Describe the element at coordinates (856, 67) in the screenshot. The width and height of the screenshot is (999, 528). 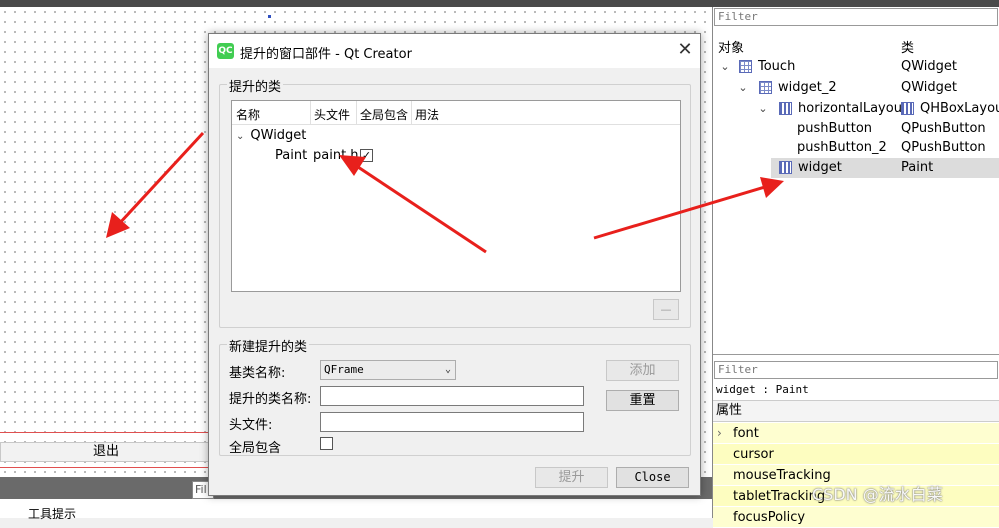
I see `tree-row-touch: ⌄ Touch QWidget` at that location.